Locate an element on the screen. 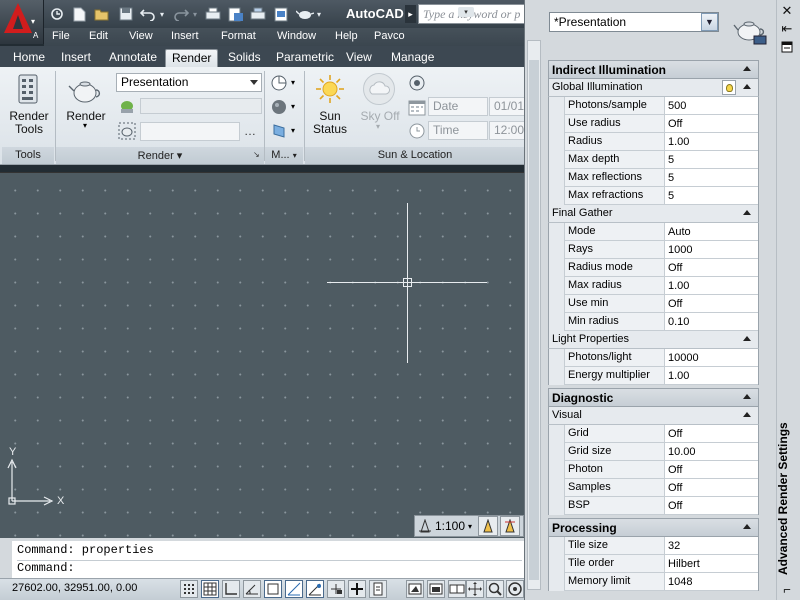 Image resolution: width=800 pixels, height=600 pixels. time-field: 12:00 is located at coordinates (507, 130).